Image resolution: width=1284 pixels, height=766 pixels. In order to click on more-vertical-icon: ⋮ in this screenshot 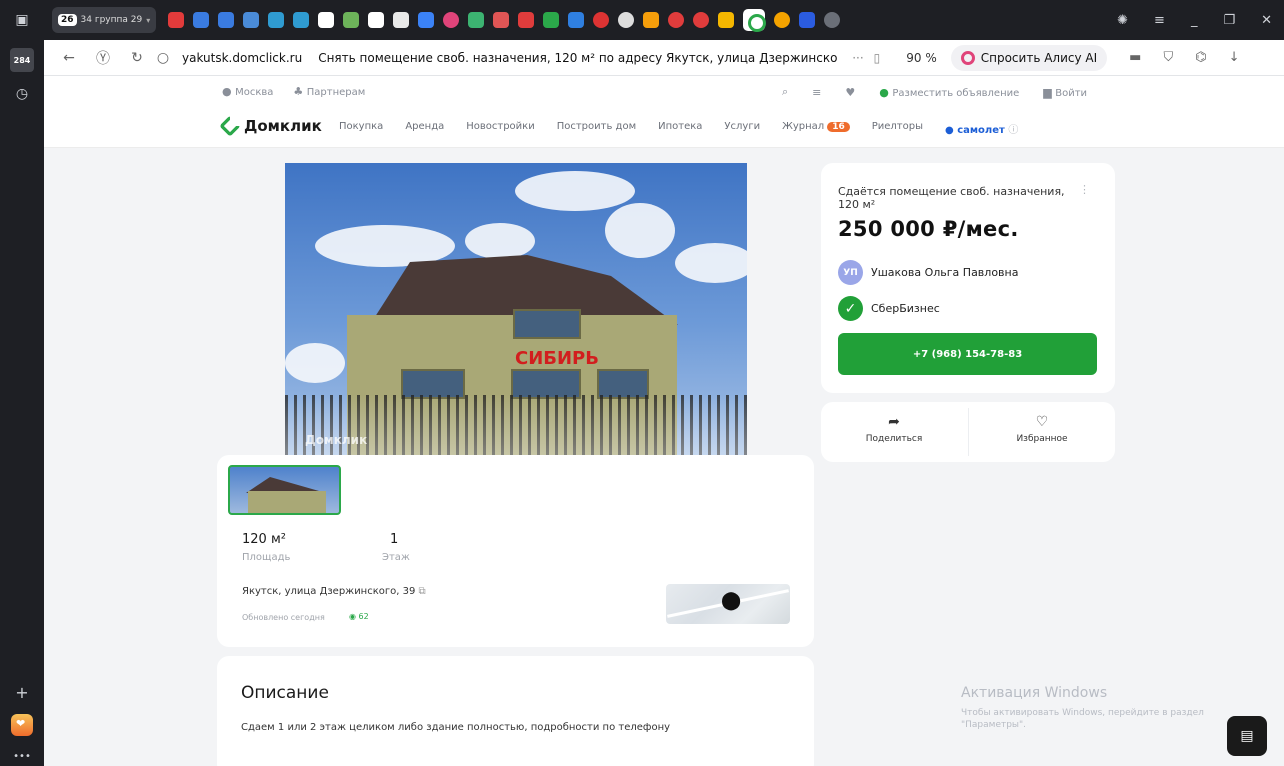, I will do `click(1084, 189)`.